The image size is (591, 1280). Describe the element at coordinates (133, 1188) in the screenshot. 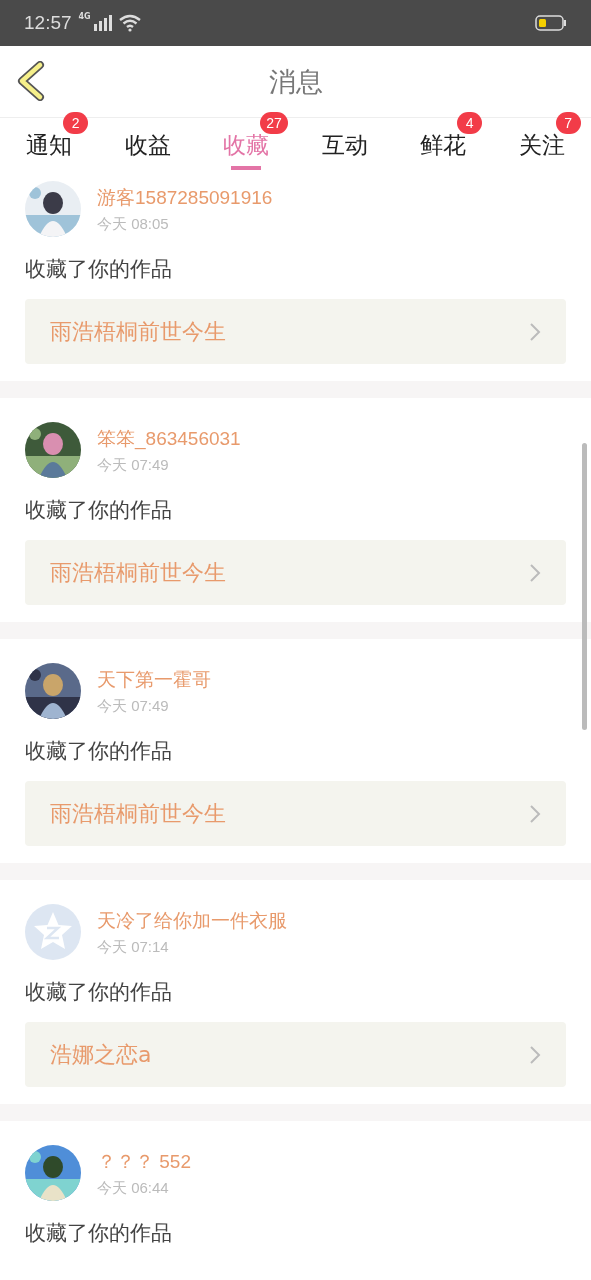

I see `message-time: 今天 06:44` at that location.